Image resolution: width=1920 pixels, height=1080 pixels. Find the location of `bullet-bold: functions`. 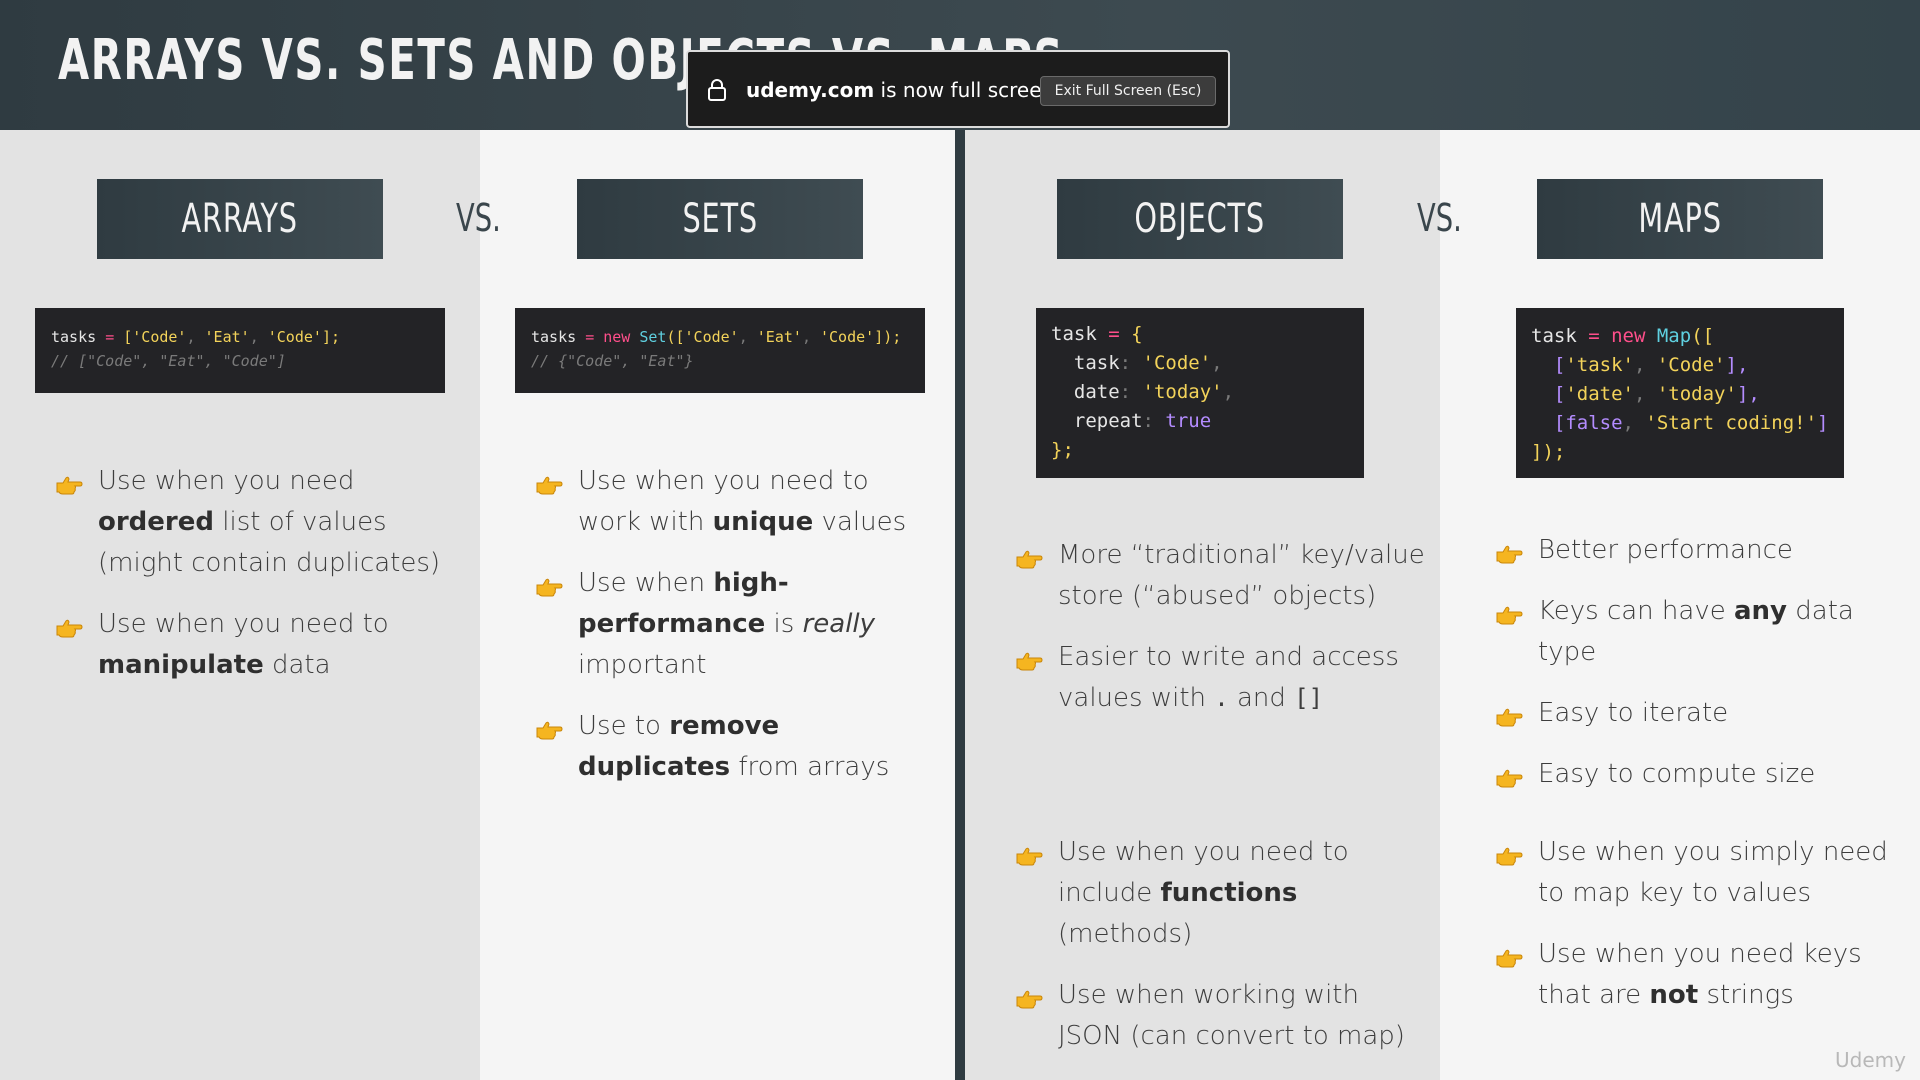

bullet-bold: functions is located at coordinates (1229, 893).